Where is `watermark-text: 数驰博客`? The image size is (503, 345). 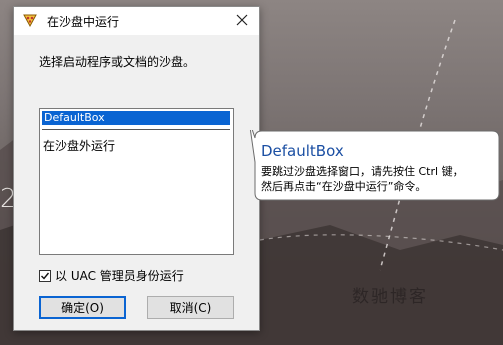 watermark-text: 数驰博客 is located at coordinates (390, 297).